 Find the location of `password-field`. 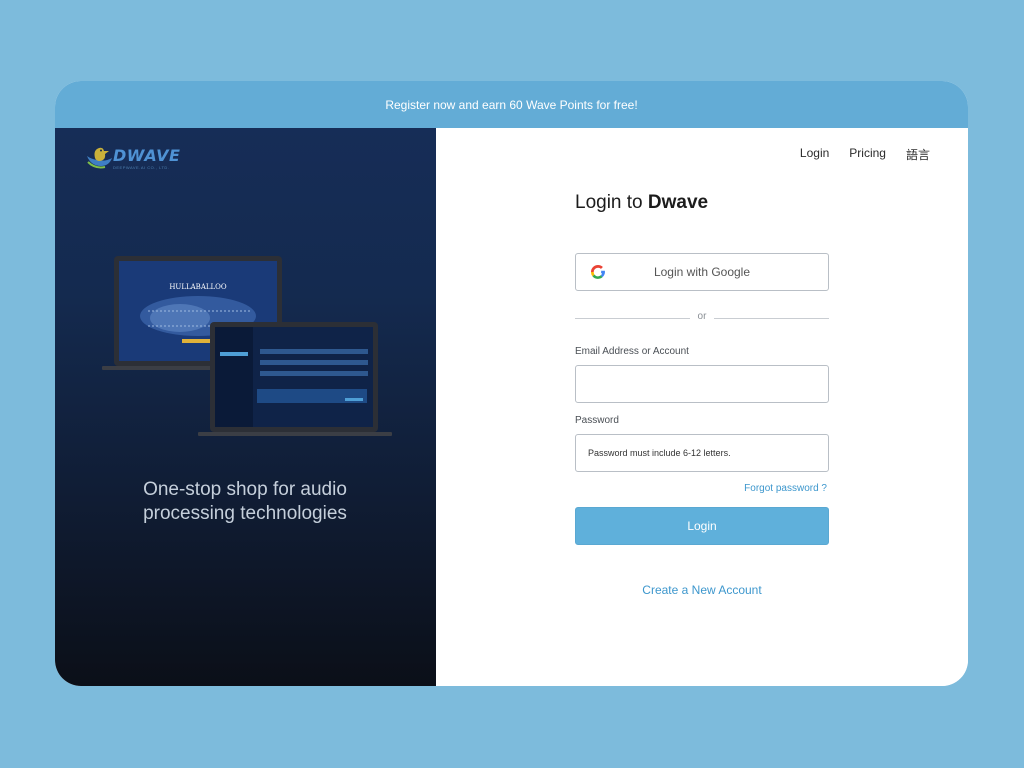

password-field is located at coordinates (702, 453).